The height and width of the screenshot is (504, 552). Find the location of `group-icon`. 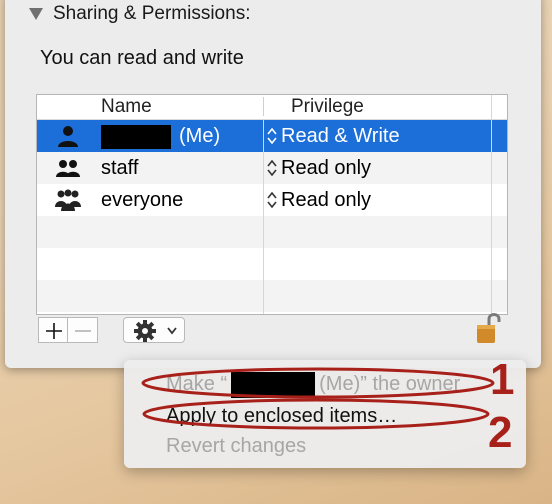

group-icon is located at coordinates (68, 168).